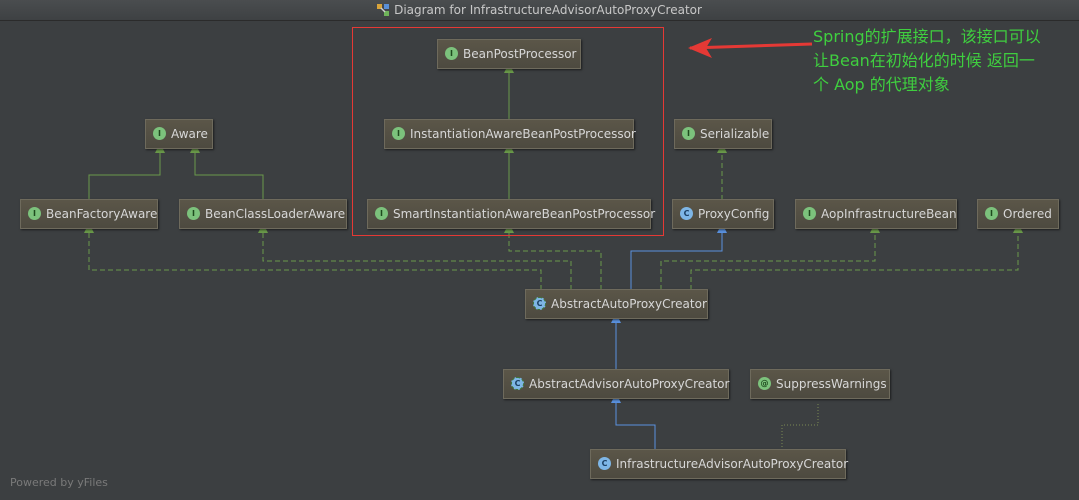  I want to click on node-proxy-config: C ProxyConfig, so click(723, 214).